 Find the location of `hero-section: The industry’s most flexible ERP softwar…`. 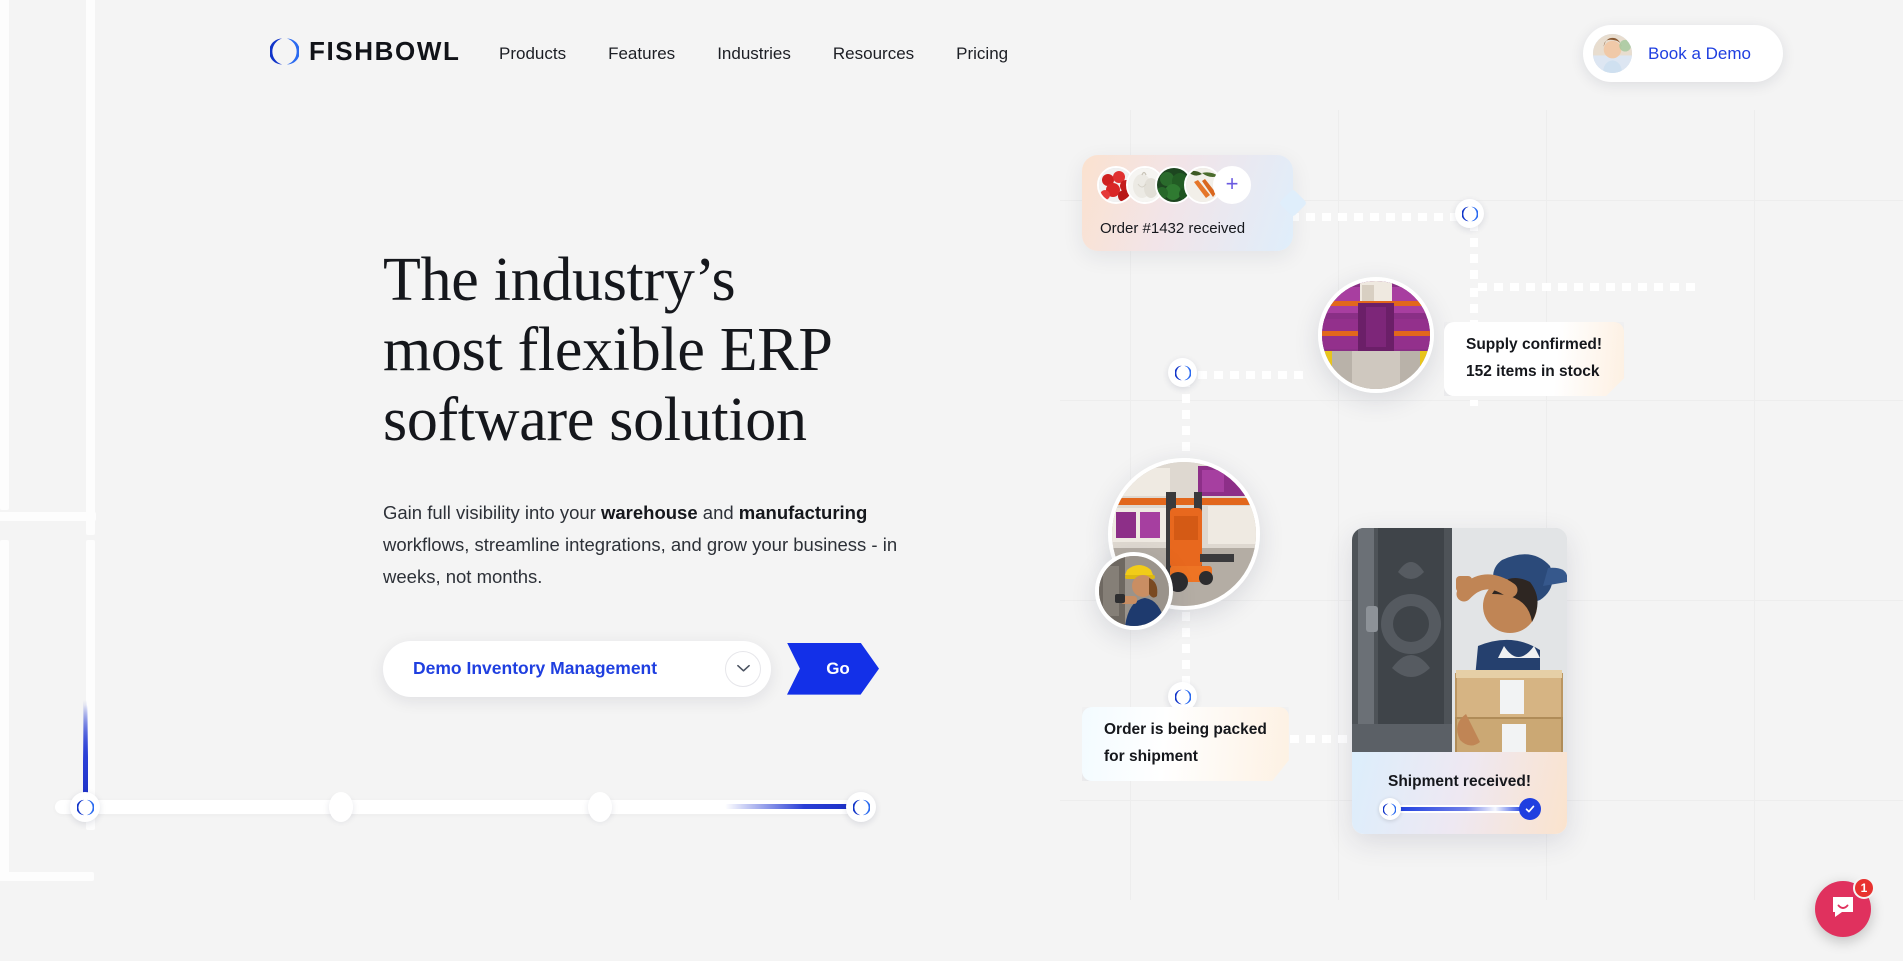

hero-section: The industry’s most flexible ERP softwar… is located at coordinates (663, 471).